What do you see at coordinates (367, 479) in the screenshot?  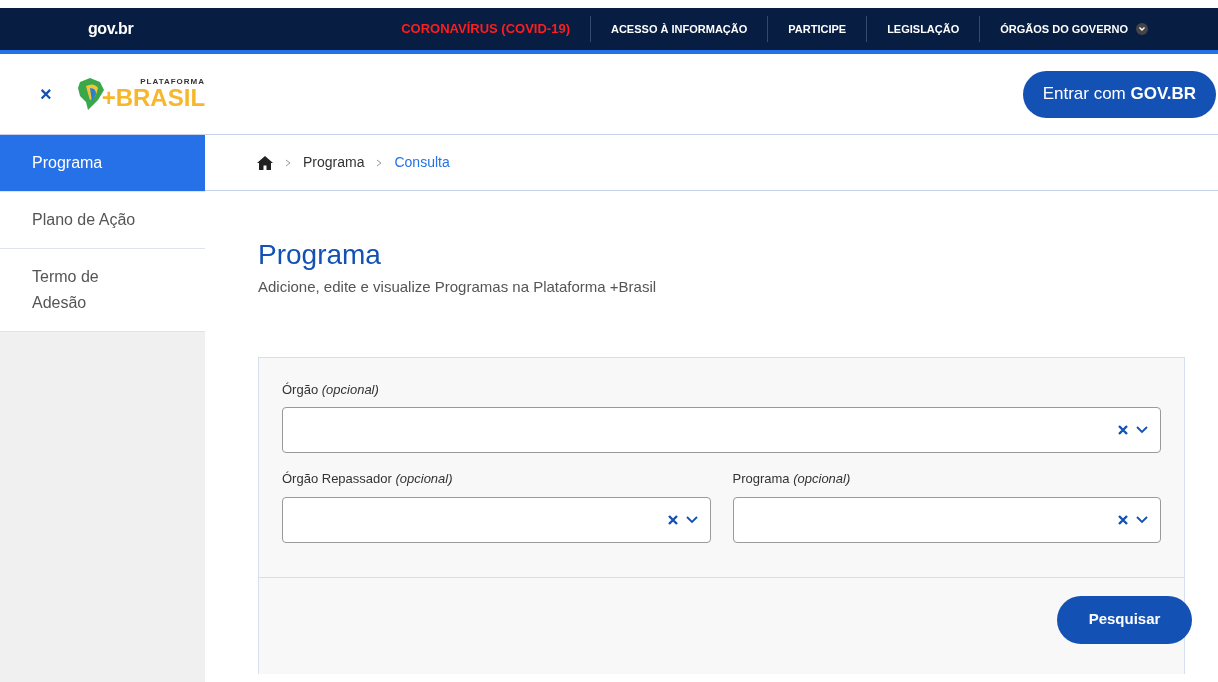 I see `field-label: Órgão Repassador (opcional)` at bounding box center [367, 479].